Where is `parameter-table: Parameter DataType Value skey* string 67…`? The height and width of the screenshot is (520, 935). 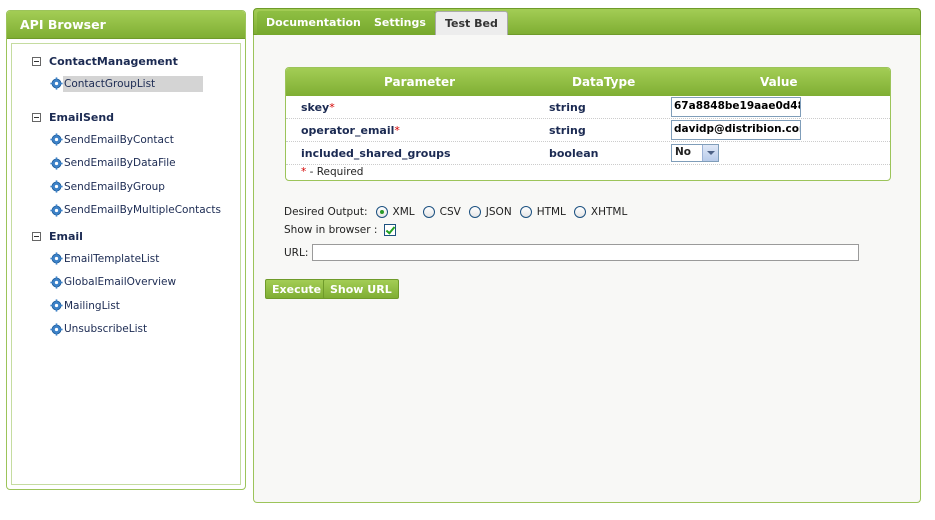
parameter-table: Parameter DataType Value skey* string 67… is located at coordinates (588, 124).